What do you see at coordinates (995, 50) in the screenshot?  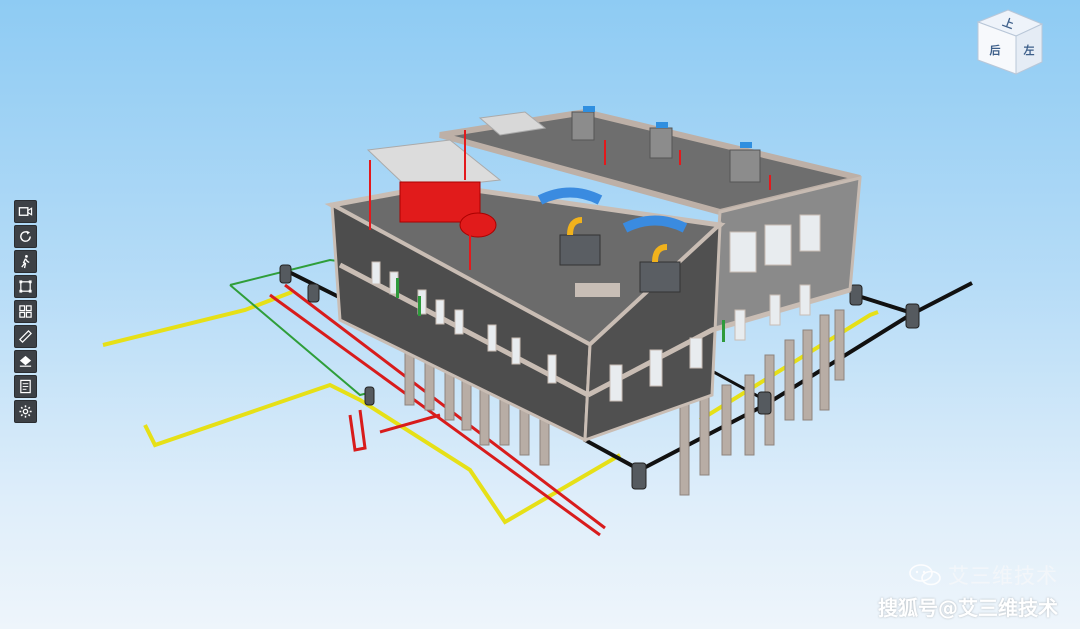 I see `view-cube-back-label: 后` at bounding box center [995, 50].